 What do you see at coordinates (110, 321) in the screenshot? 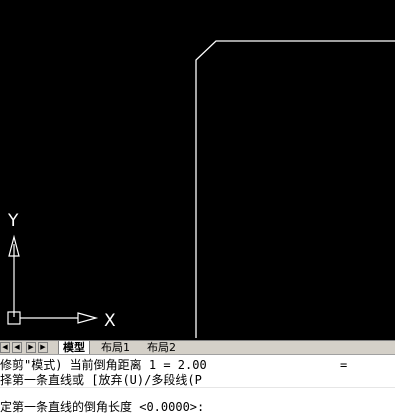
I see `ucs-x-label: X` at bounding box center [110, 321].